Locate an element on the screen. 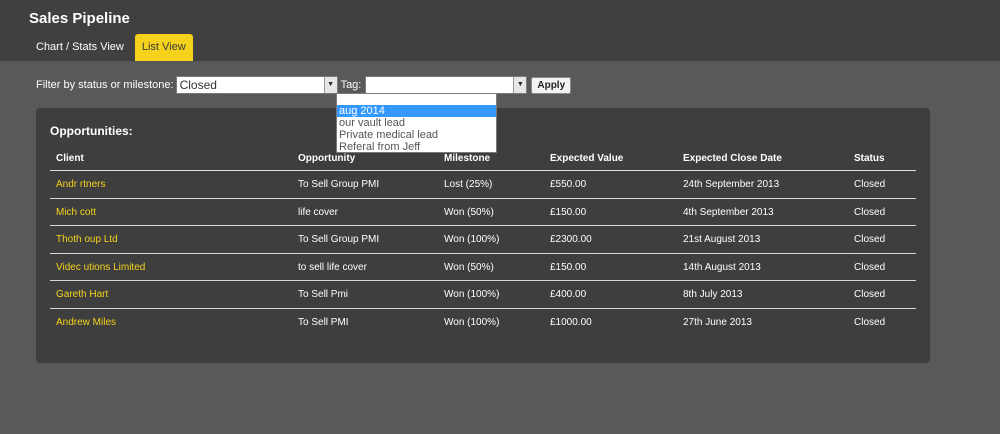 The image size is (1000, 434). client-link: Videc utions Limited is located at coordinates (100, 267).